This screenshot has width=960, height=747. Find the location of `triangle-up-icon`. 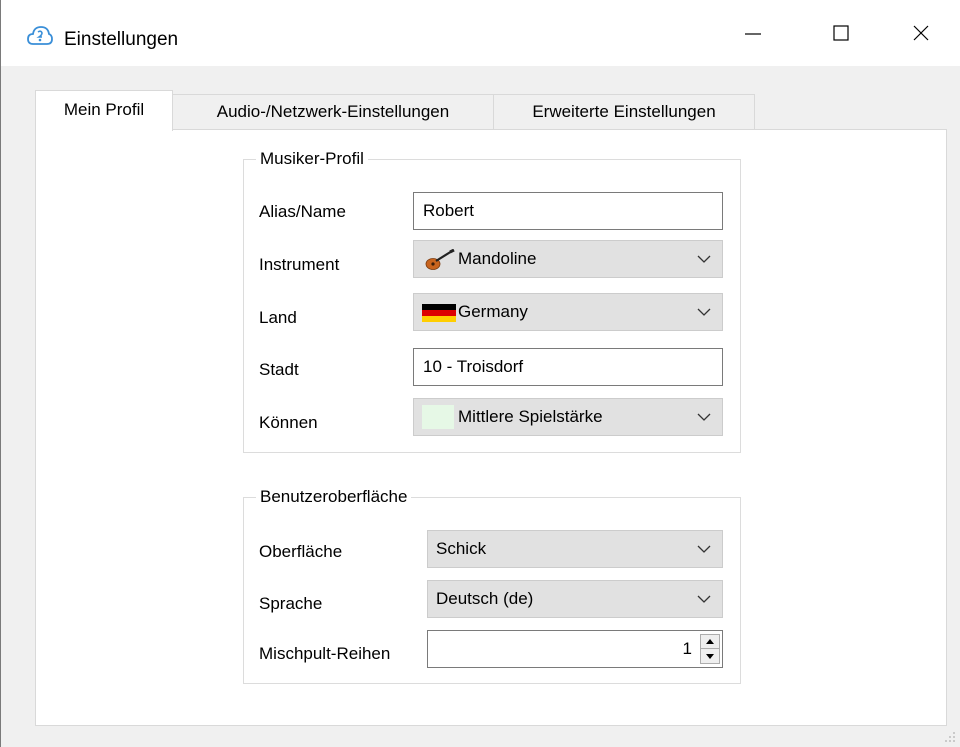

triangle-up-icon is located at coordinates (710, 641).